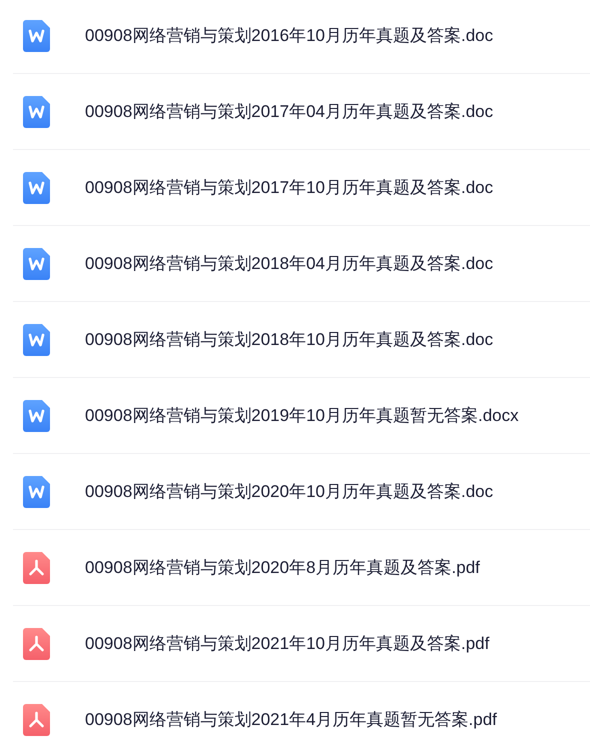 The width and height of the screenshot is (590, 747). What do you see at coordinates (289, 339) in the screenshot?
I see `file-name: 00908网络营销与策划2018年10月历年真题及答案.doc` at bounding box center [289, 339].